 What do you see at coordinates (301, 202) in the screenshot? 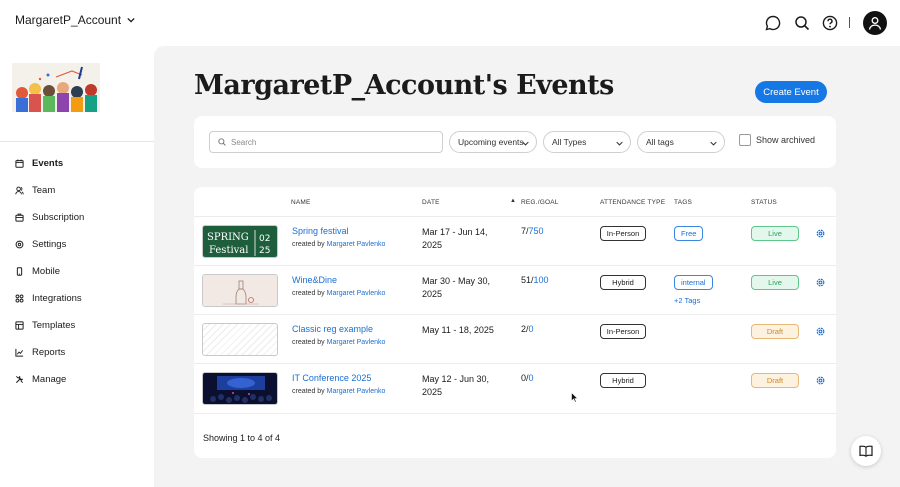
I see `column-header-name: NAME` at bounding box center [301, 202].